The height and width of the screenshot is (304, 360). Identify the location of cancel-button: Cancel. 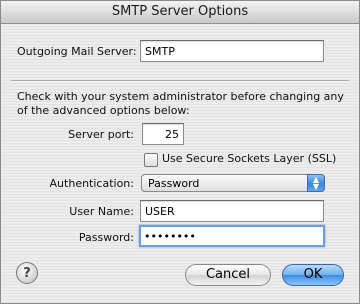
(228, 275).